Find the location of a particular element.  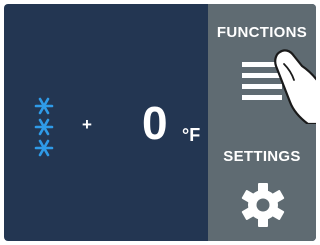

settings-button: SETTINGS is located at coordinates (262, 187).